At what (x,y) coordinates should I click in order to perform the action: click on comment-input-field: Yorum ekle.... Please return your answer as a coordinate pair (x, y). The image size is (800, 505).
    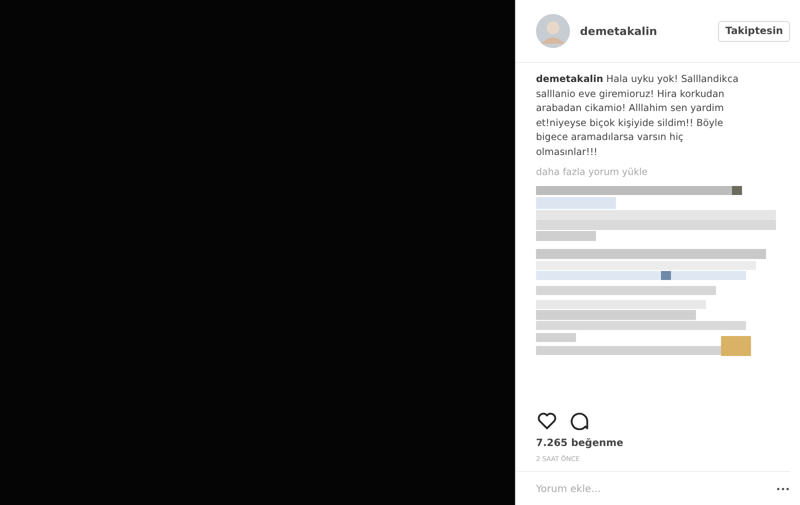
    Looking at the image, I should click on (656, 489).